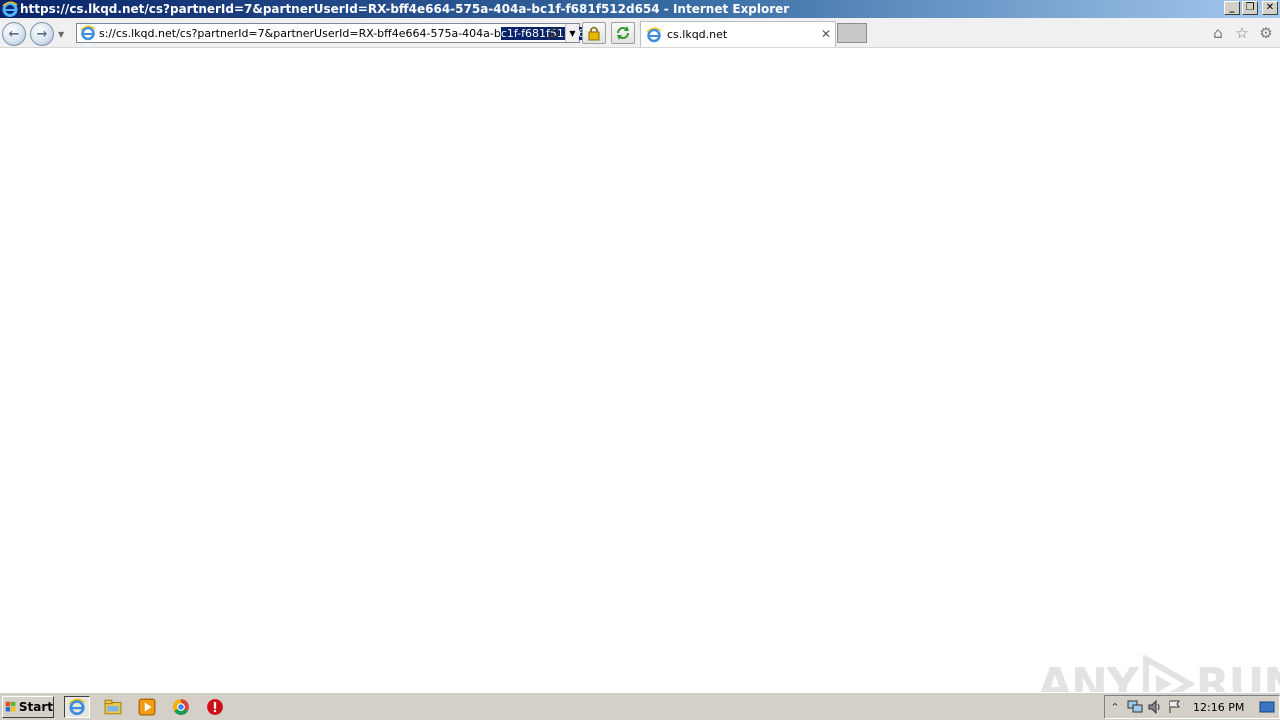 This screenshot has height=720, width=1280. I want to click on refresh-icon, so click(623, 33).